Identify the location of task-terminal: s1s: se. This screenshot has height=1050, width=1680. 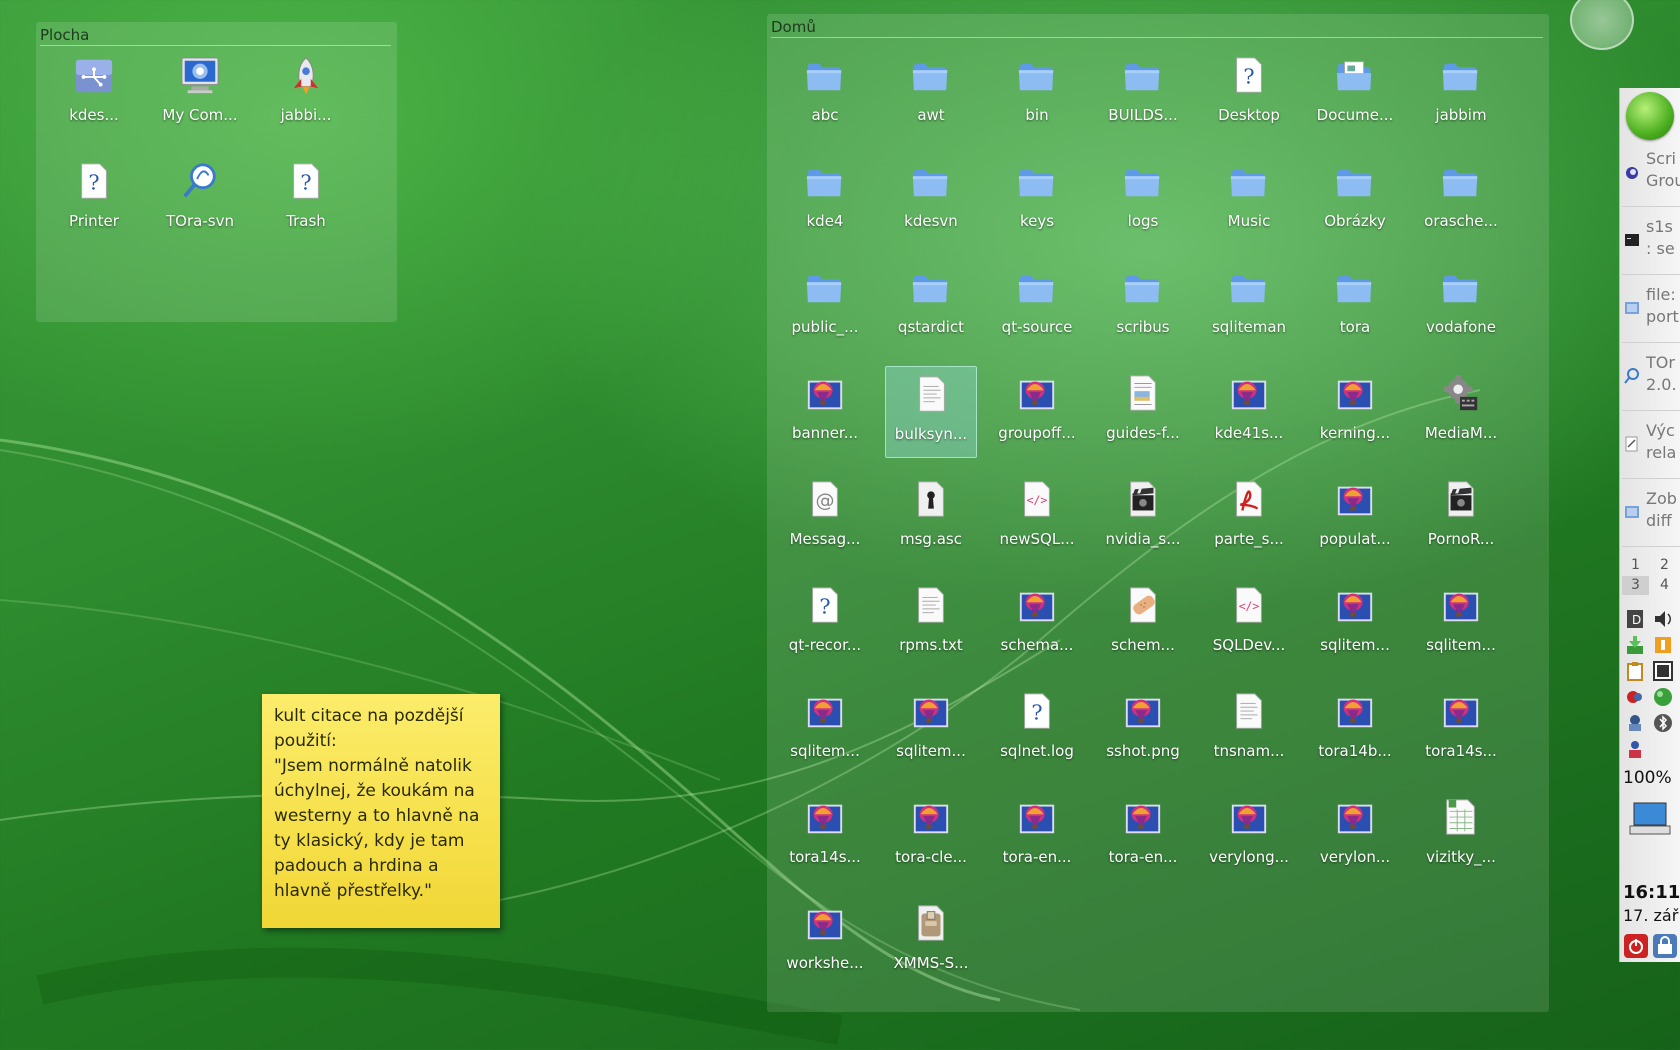
(1651, 243).